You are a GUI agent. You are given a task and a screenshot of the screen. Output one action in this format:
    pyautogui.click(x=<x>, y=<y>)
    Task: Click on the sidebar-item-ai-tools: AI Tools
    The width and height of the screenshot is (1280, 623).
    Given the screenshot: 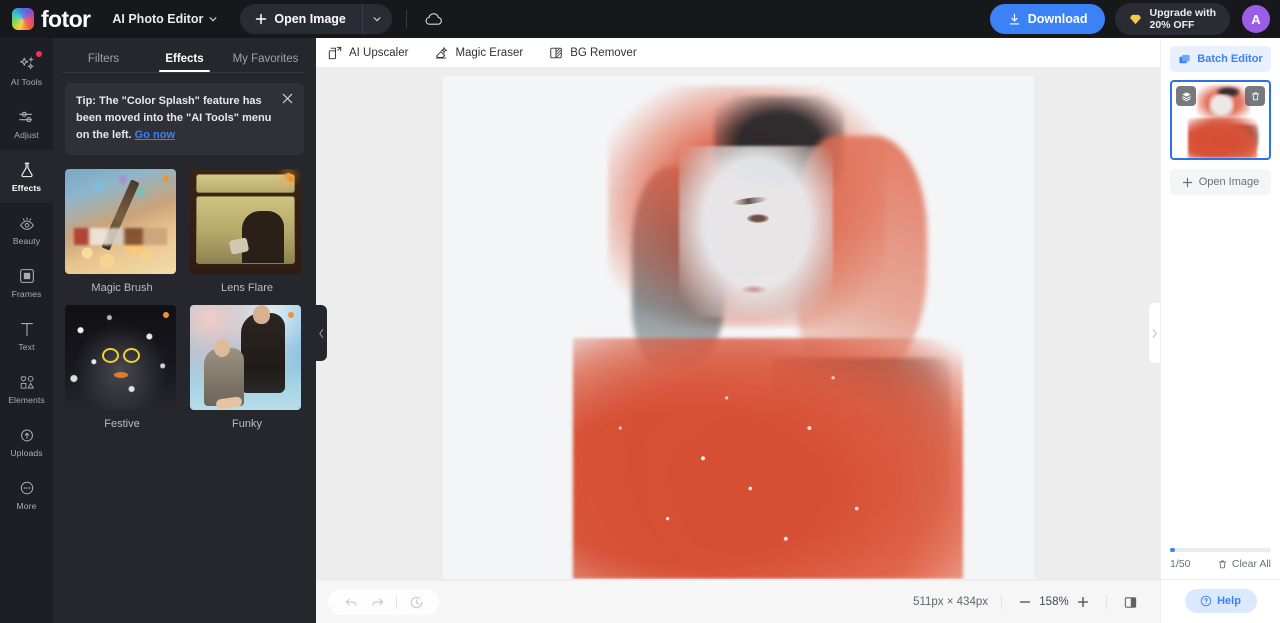 What is the action you would take?
    pyautogui.click(x=26, y=70)
    